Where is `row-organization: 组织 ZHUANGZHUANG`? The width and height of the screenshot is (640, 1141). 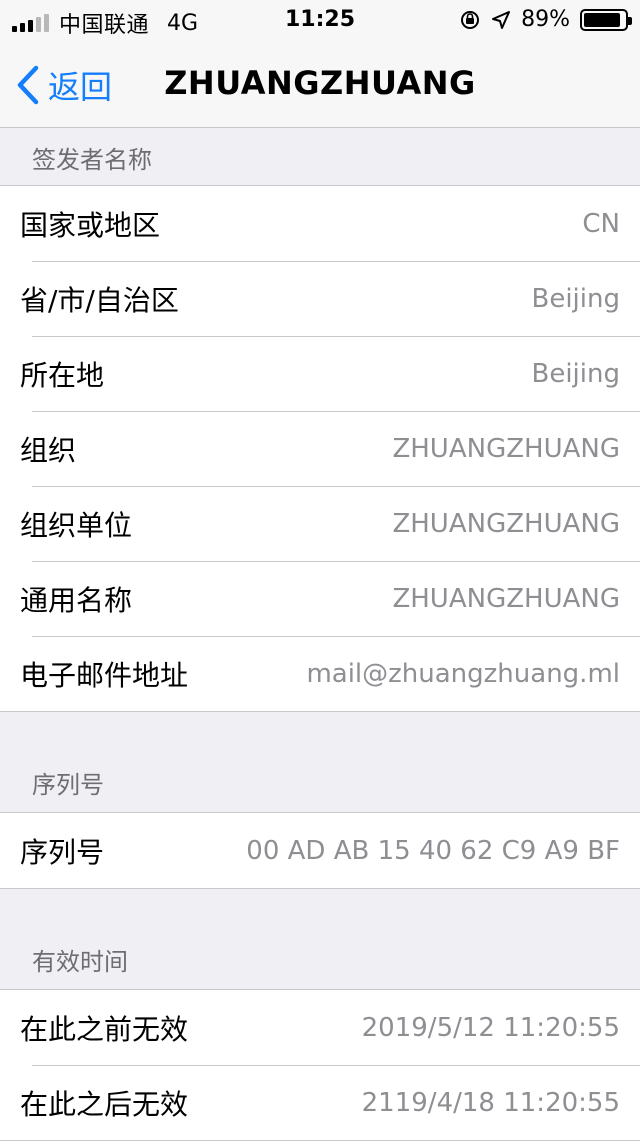 row-organization: 组织 ZHUANGZHUANG is located at coordinates (320, 448).